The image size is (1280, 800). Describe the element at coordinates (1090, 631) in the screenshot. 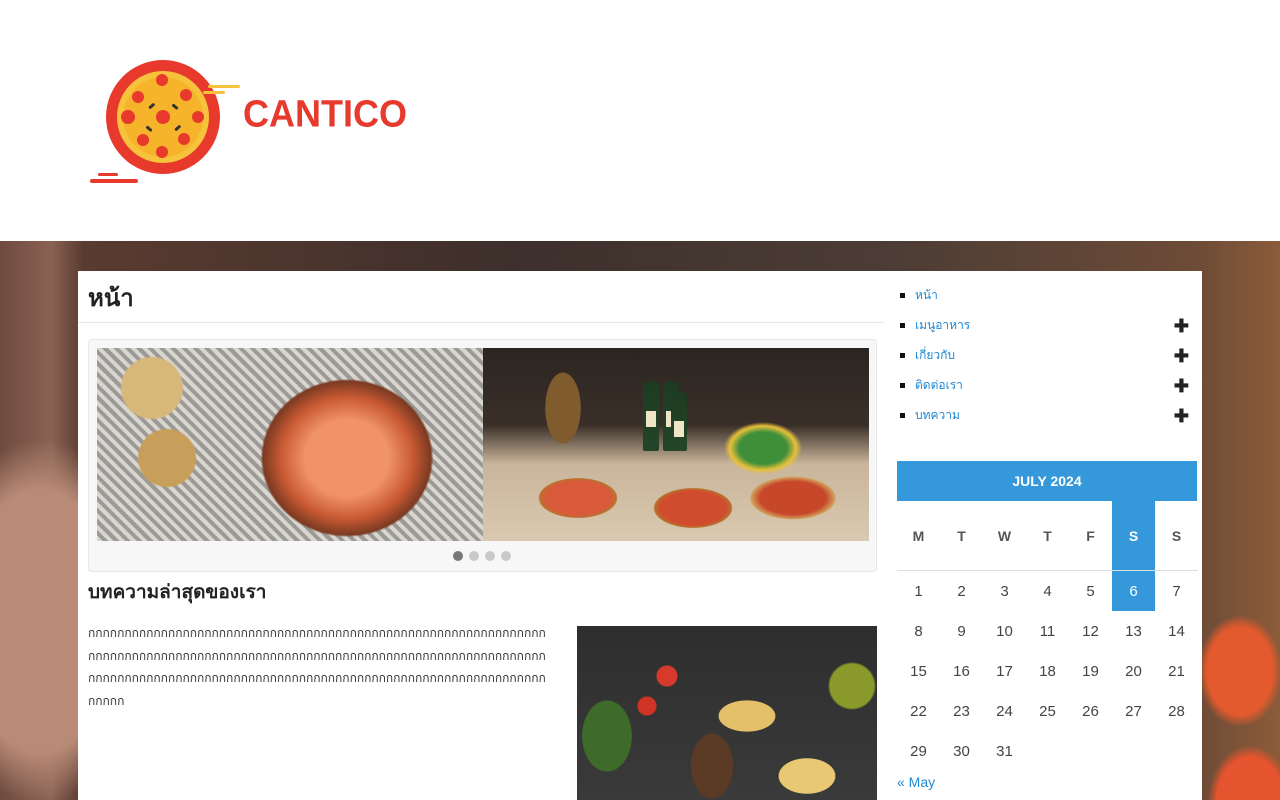

I see `calendar-day: 12` at that location.